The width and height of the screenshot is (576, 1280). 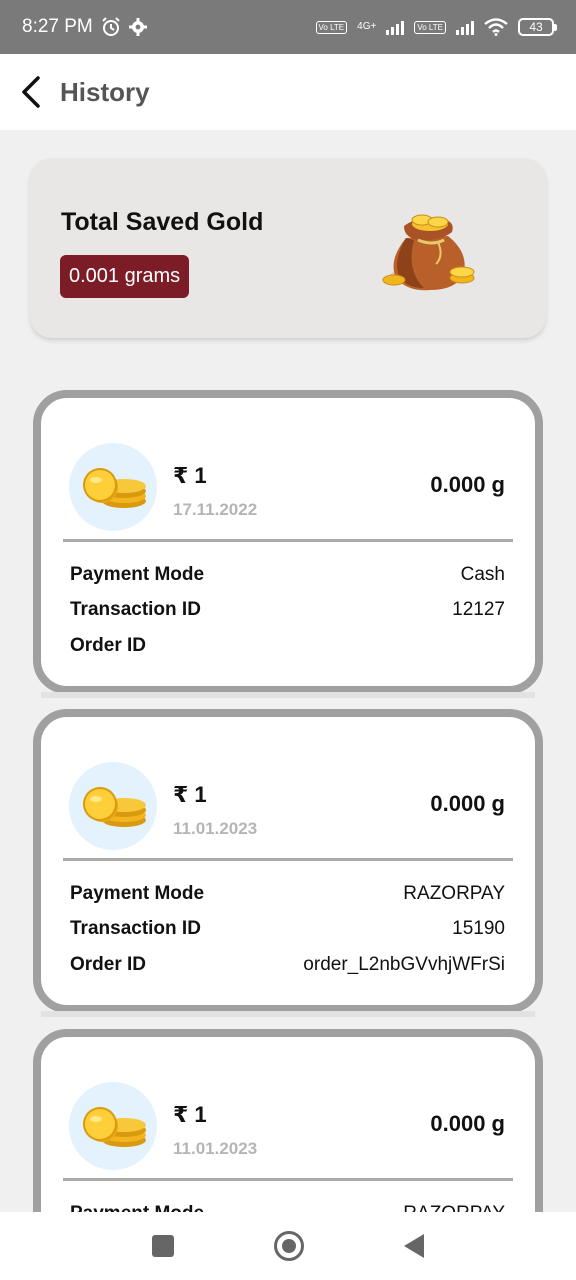 What do you see at coordinates (404, 964) in the screenshot?
I see `order-id-value: order_L2nbGVvhjWFrSi` at bounding box center [404, 964].